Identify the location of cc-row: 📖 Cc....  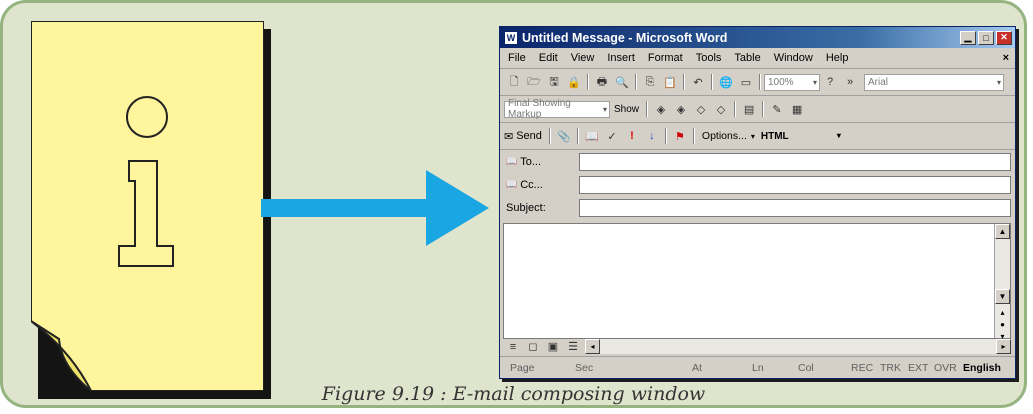
(757, 184).